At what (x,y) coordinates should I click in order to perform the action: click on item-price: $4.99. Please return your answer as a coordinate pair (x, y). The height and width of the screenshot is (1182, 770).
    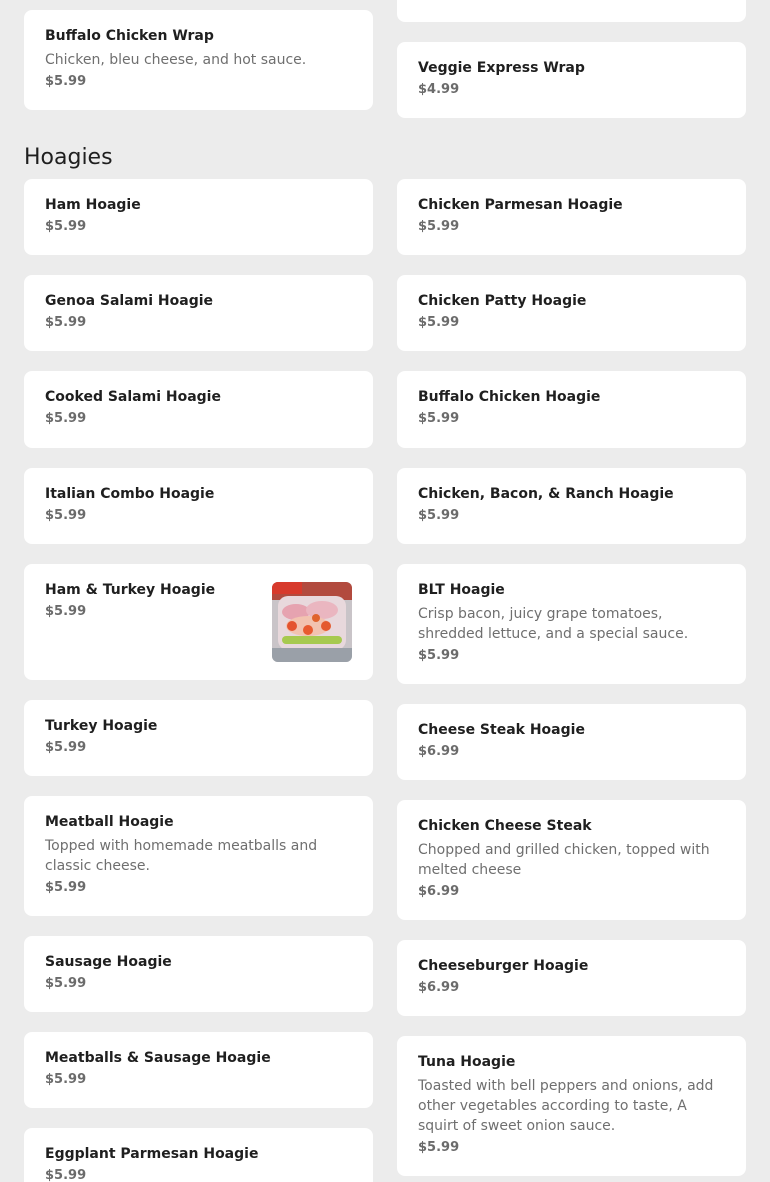
    Looking at the image, I should click on (439, 89).